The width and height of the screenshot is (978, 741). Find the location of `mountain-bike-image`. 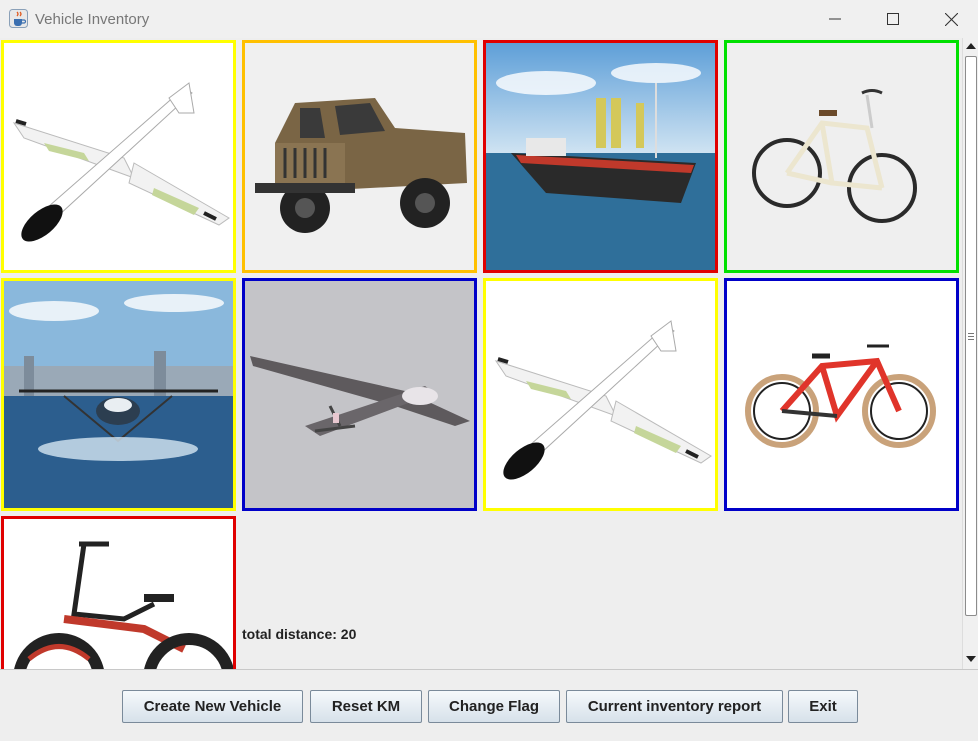

mountain-bike-image is located at coordinates (841, 394).